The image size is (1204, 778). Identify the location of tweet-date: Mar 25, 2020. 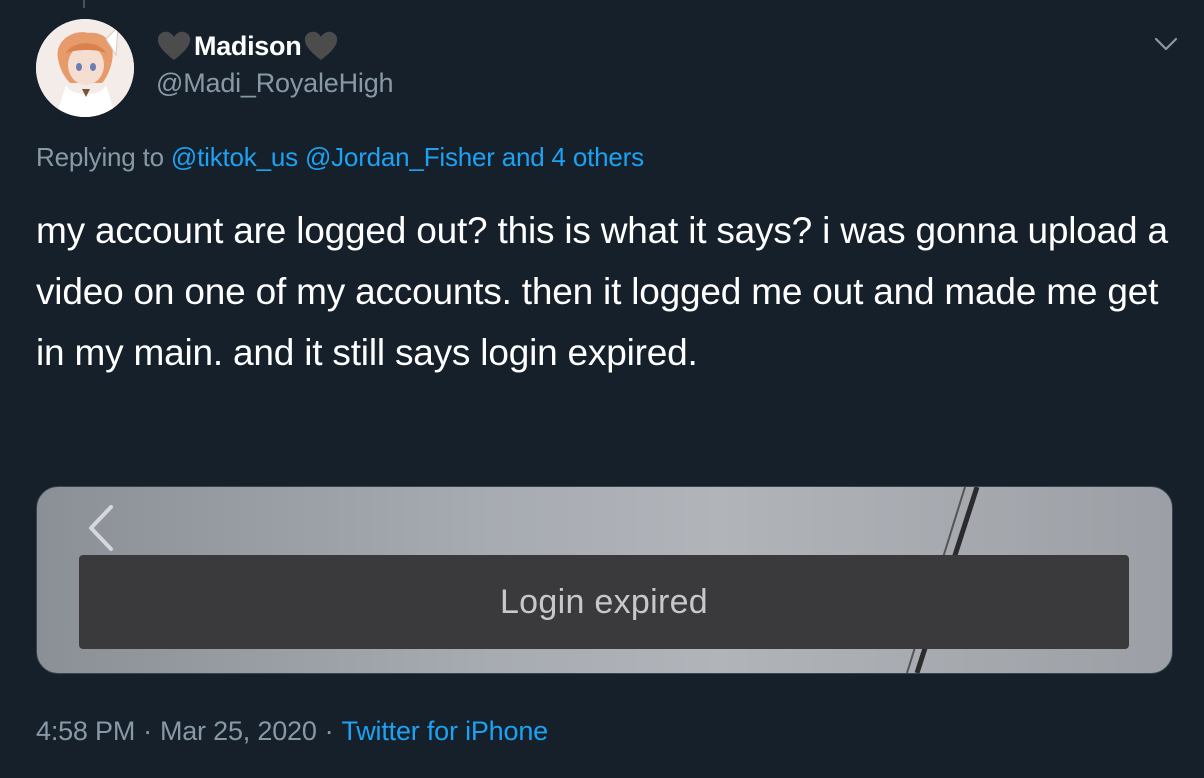
(238, 731).